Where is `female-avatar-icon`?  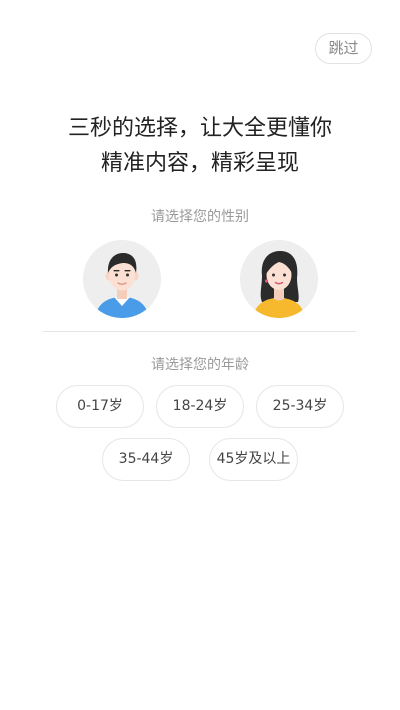 female-avatar-icon is located at coordinates (279, 279).